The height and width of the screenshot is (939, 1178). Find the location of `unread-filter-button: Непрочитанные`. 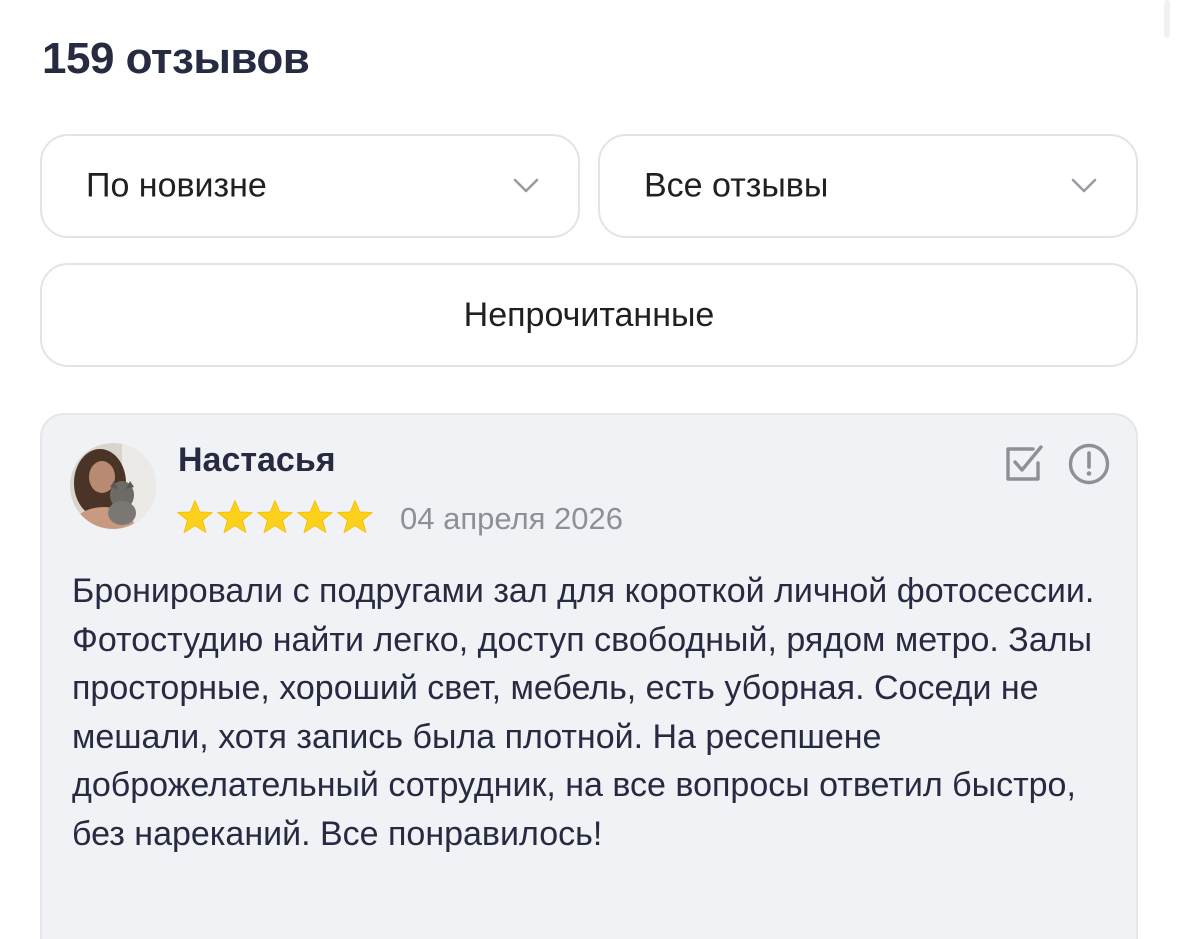

unread-filter-button: Непрочитанные is located at coordinates (589, 315).